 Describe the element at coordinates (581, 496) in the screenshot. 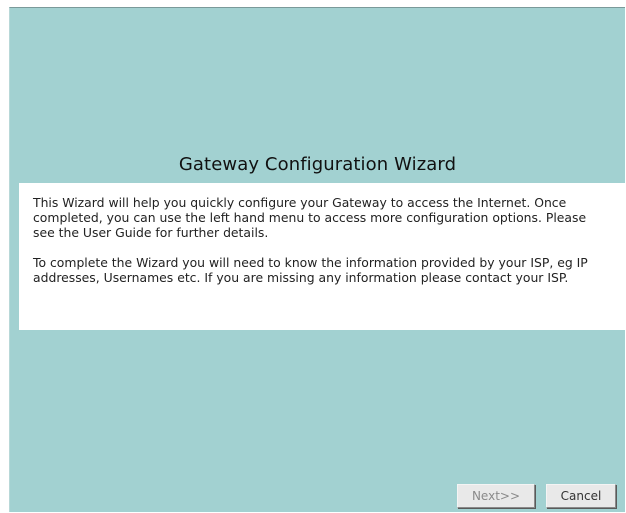

I see `cancel-button: Cancel` at that location.